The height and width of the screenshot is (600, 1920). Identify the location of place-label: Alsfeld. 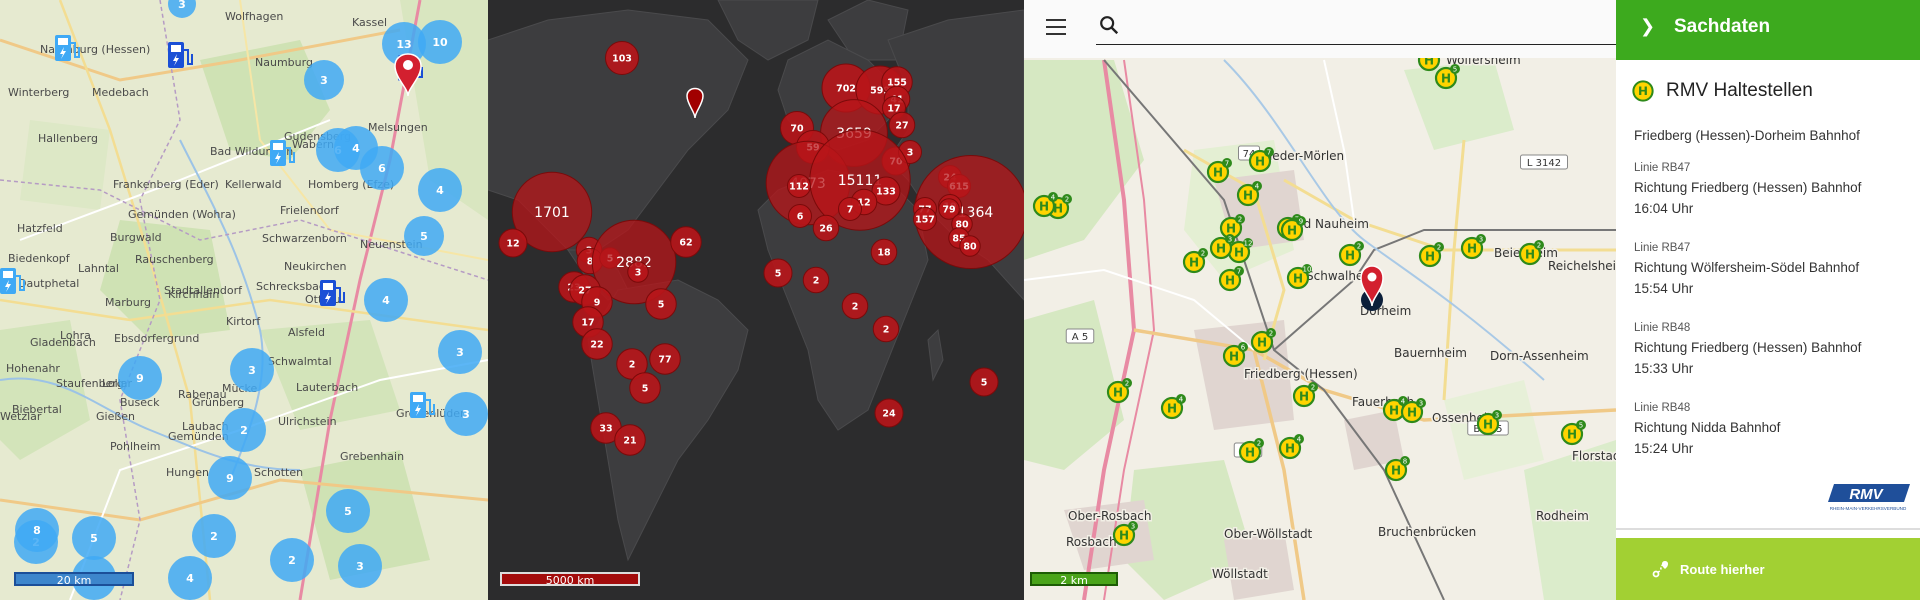
(306, 332).